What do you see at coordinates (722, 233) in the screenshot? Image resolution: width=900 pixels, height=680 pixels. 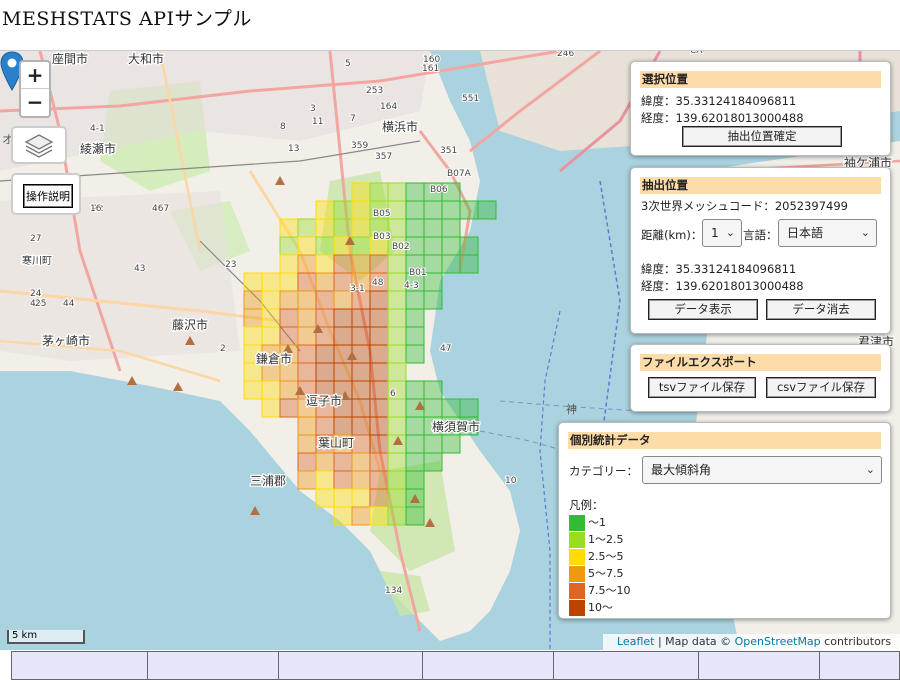 I see `distance-select: 1 ⌄` at bounding box center [722, 233].